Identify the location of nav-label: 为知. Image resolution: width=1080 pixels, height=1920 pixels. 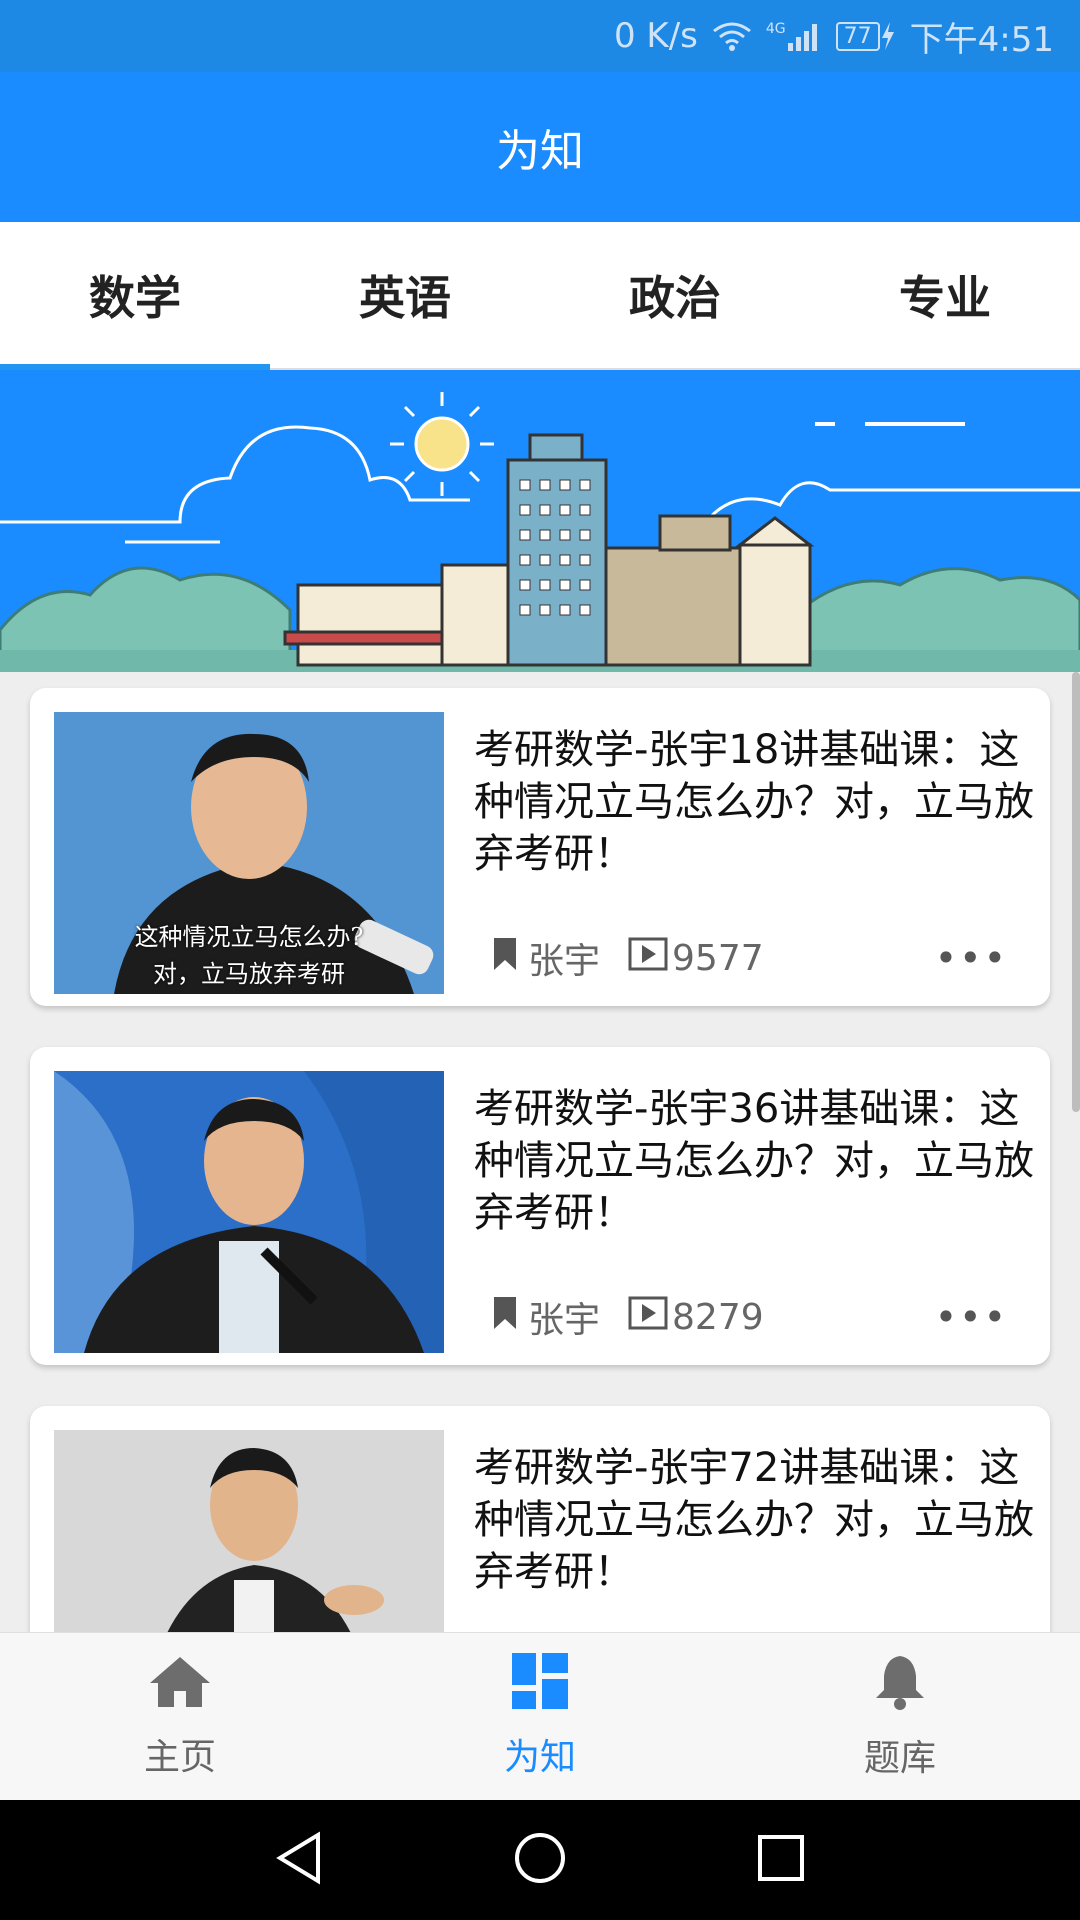
(539, 1757).